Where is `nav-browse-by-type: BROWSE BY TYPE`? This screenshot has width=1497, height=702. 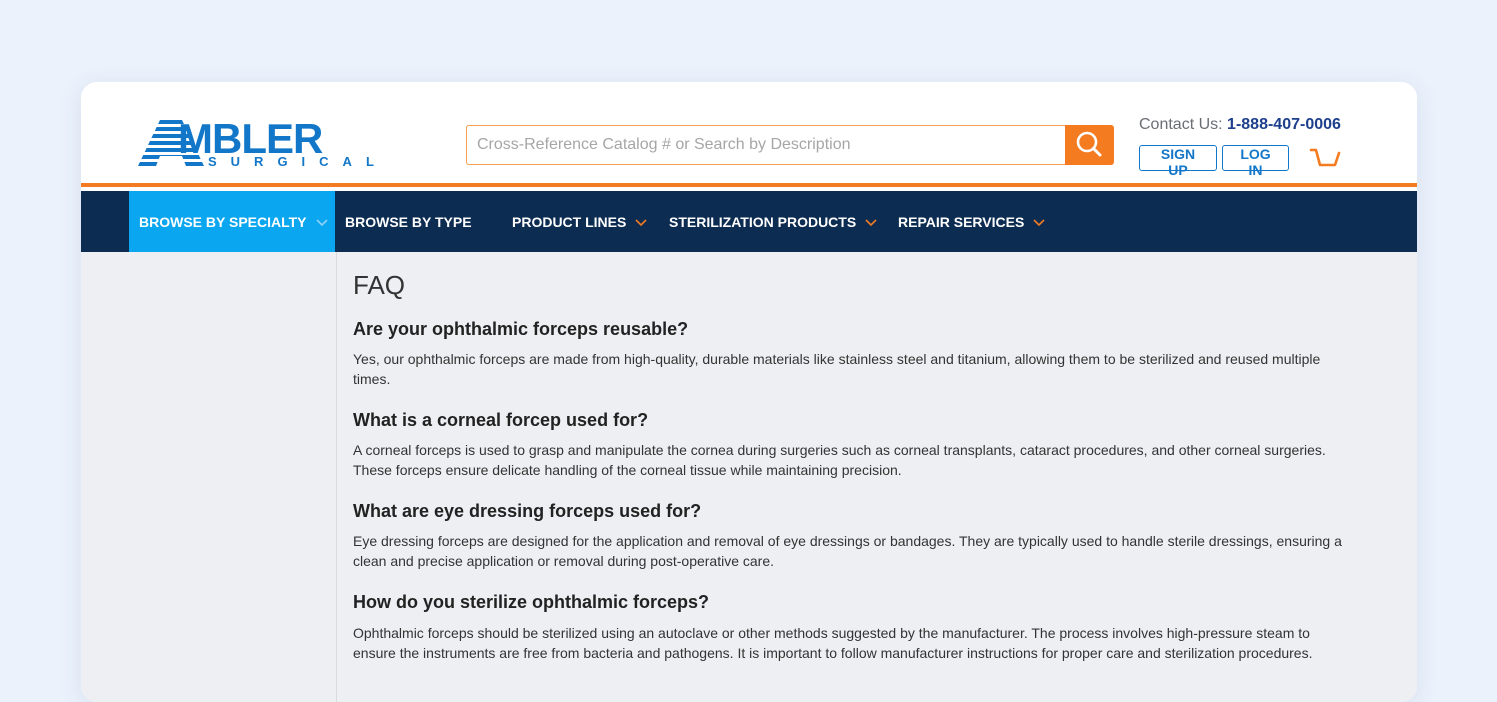 nav-browse-by-type: BROWSE BY TYPE is located at coordinates (408, 221).